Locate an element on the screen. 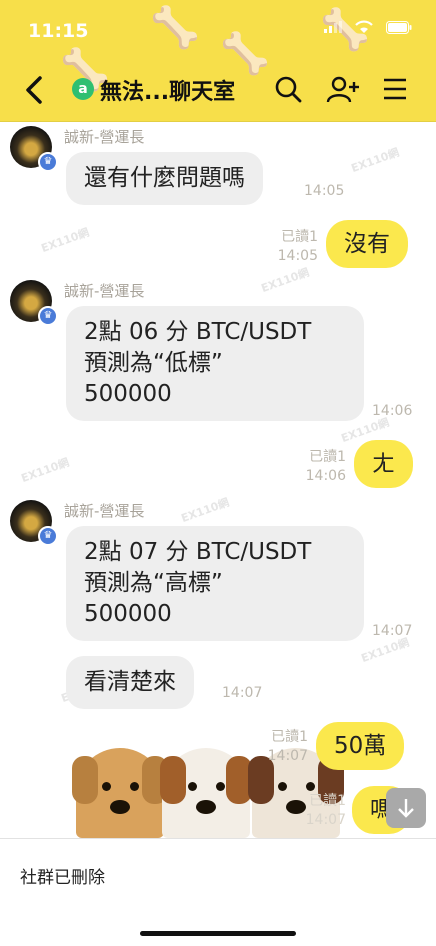  battery-icon is located at coordinates (399, 27).